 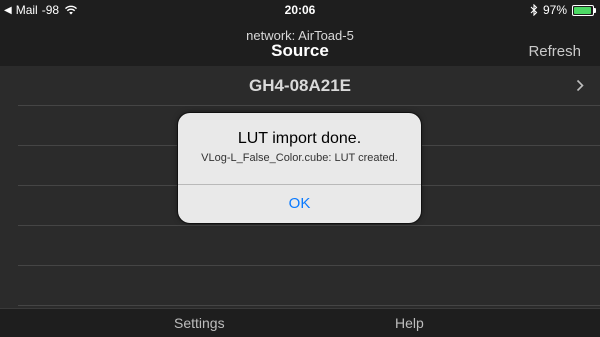 I want to click on nav-bar: network: AirToad-5 Source Refresh, so click(x=300, y=43).